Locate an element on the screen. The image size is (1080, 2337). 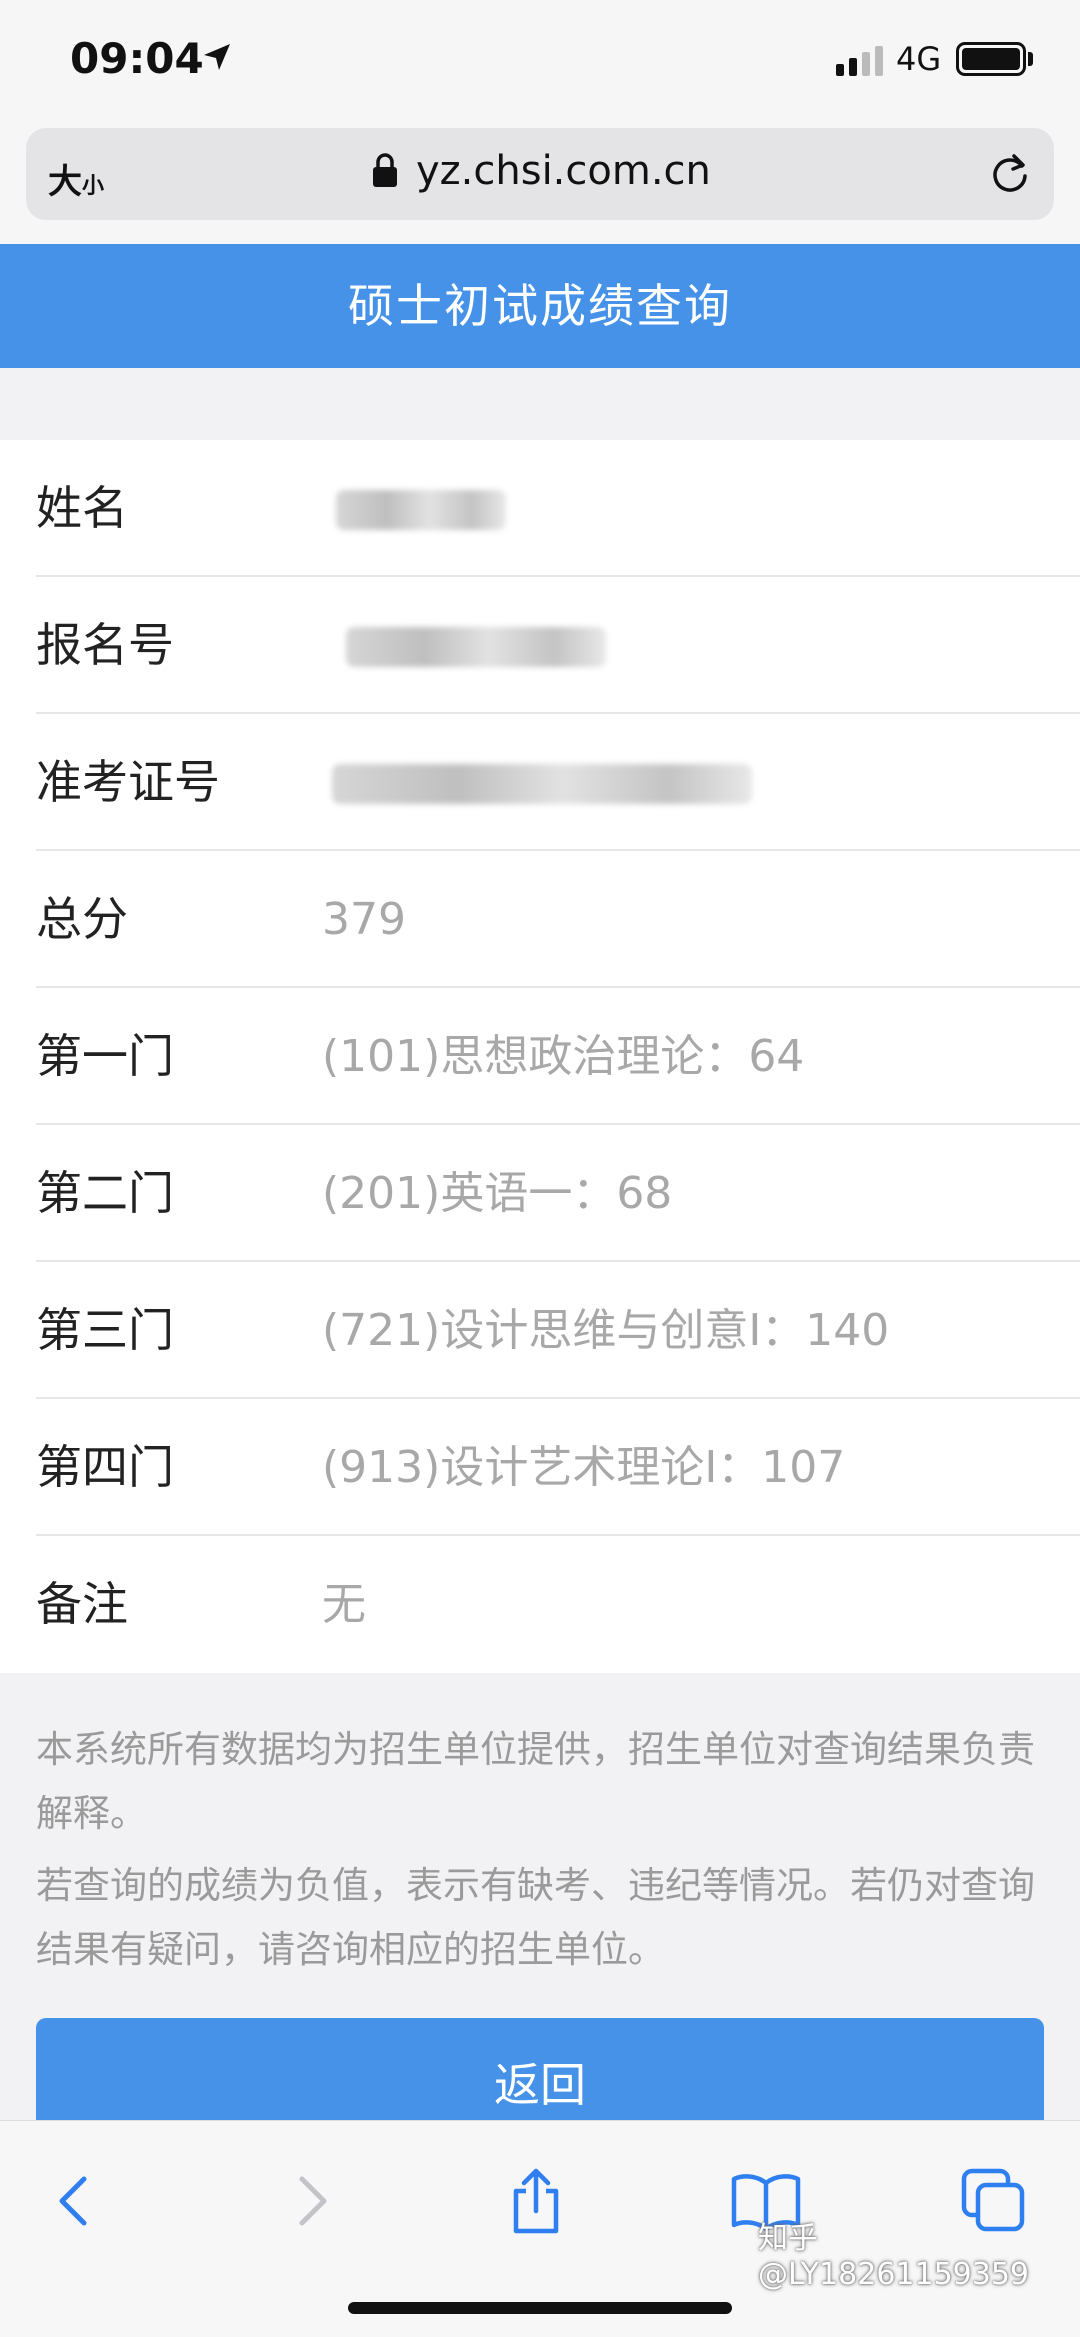
page-header: 硕士初试成绩查询 is located at coordinates (540, 306).